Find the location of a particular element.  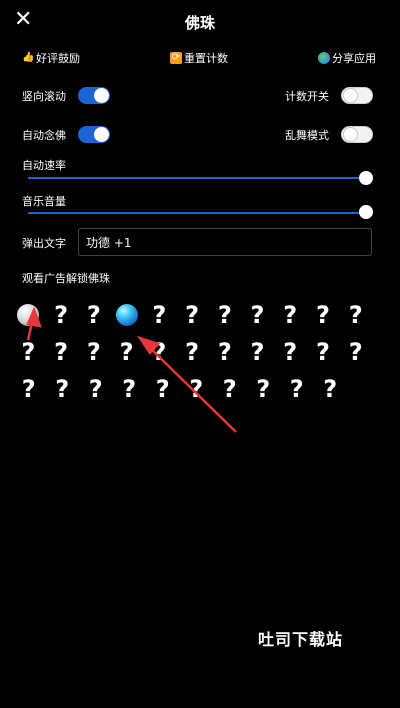

annotation-arrows is located at coordinates (131, 369).